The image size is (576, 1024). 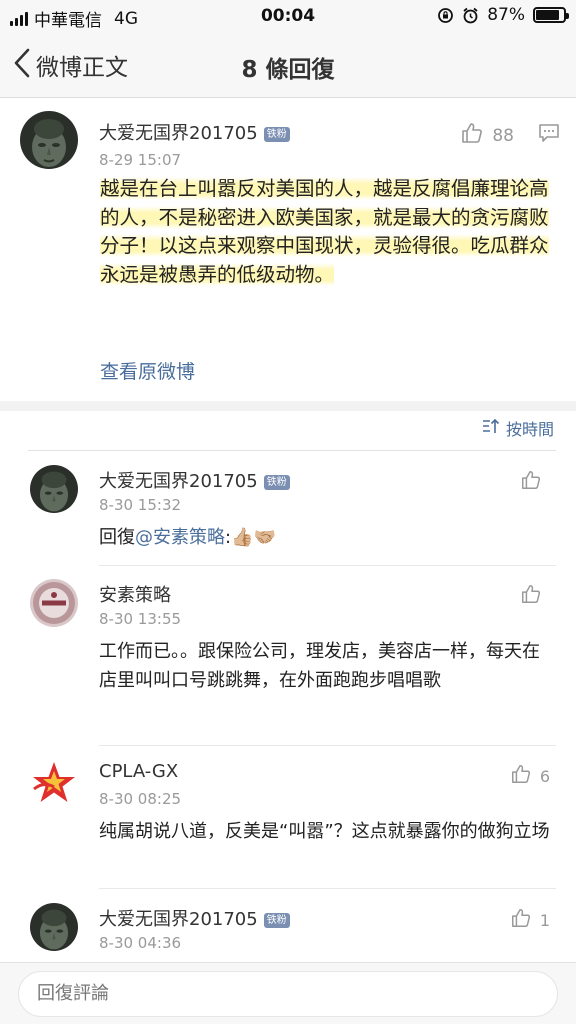 What do you see at coordinates (140, 619) in the screenshot?
I see `comment-time: 8-30 13:55` at bounding box center [140, 619].